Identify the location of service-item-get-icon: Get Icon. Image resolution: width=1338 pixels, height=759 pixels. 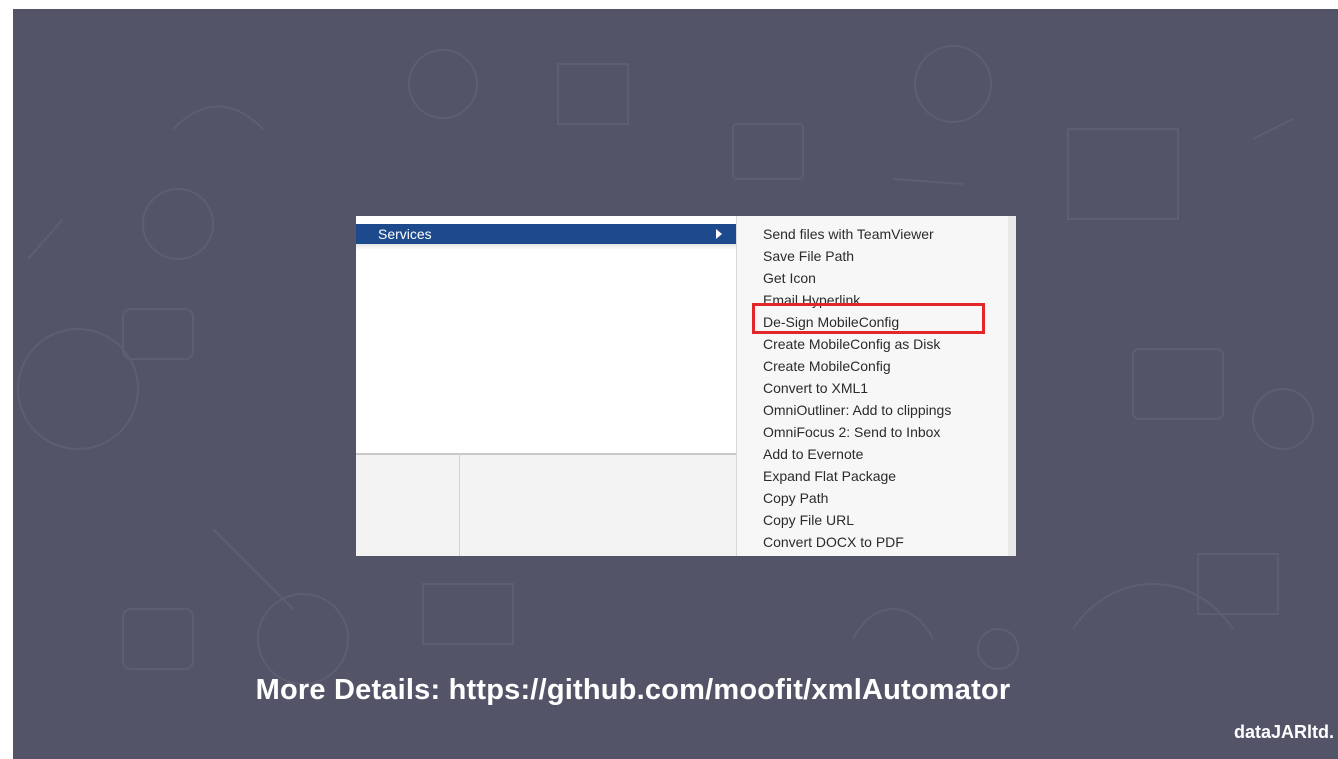
(789, 278).